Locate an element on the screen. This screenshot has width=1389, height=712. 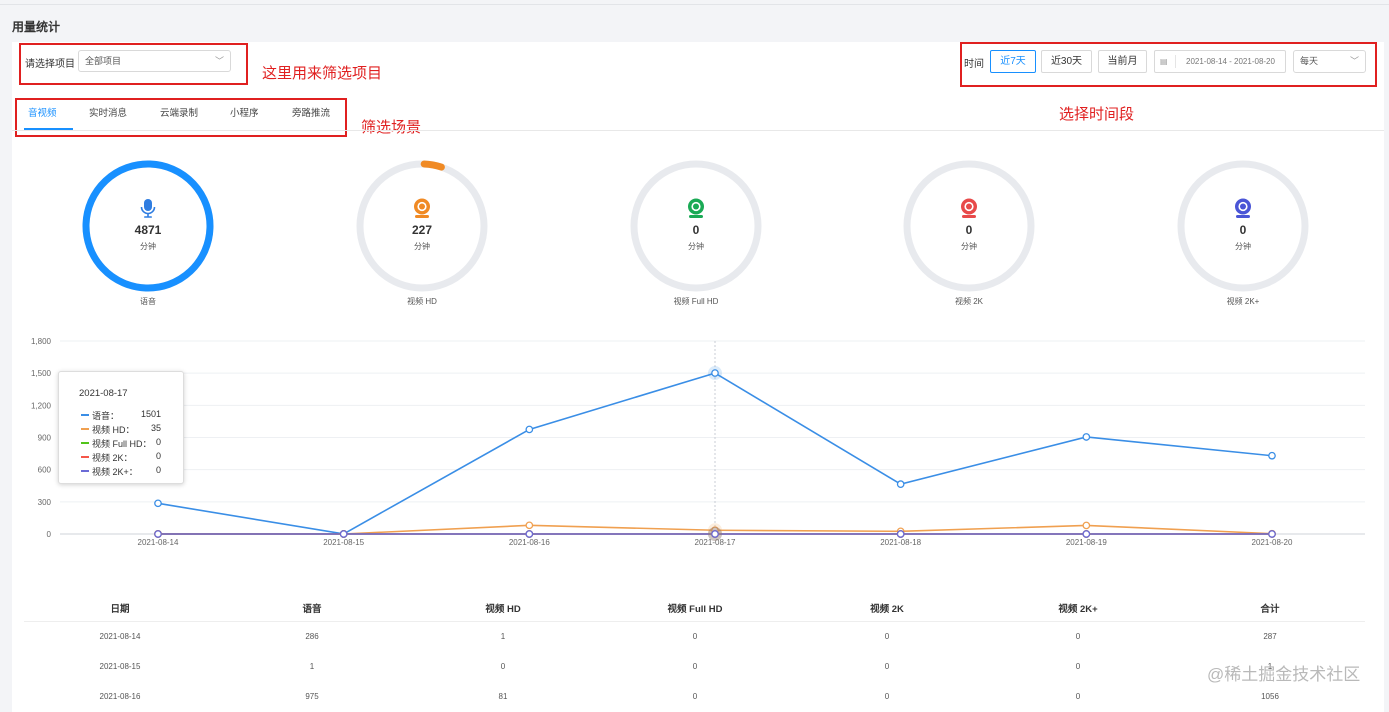
tooltip-date: 2021-08-17 is located at coordinates (103, 393).